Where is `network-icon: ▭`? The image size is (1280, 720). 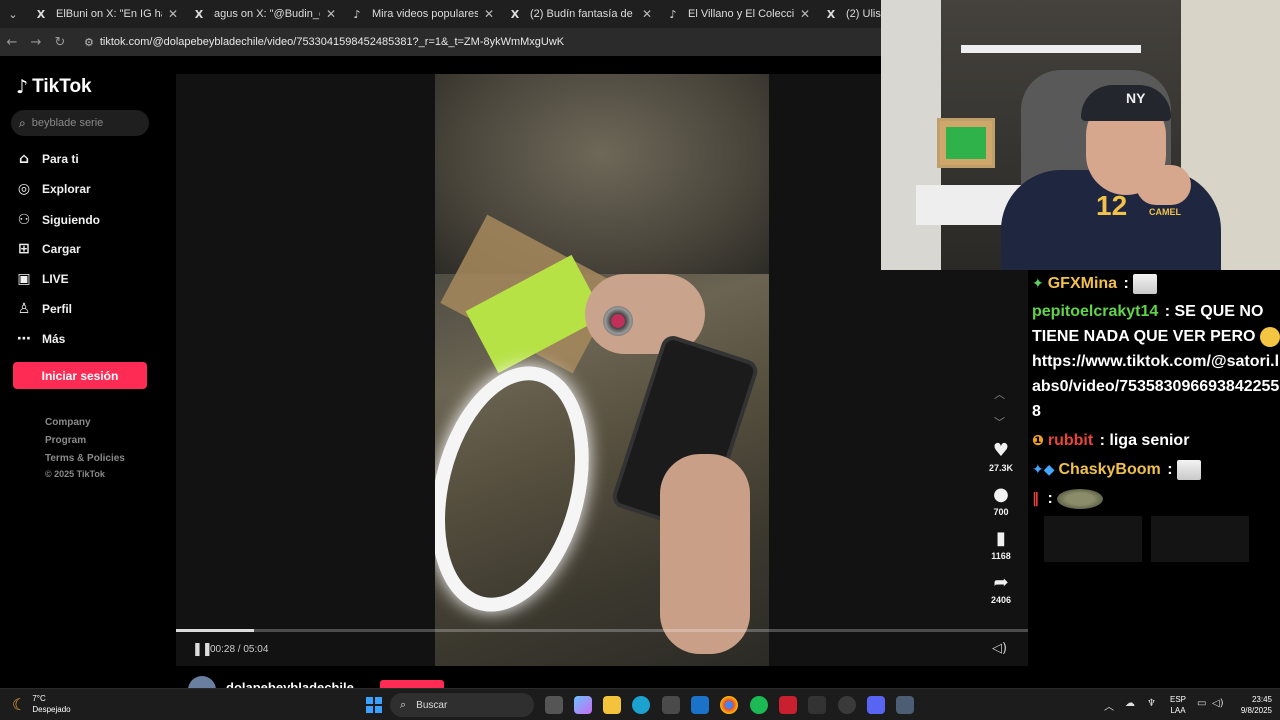
network-icon: ▭ is located at coordinates (1201, 703).